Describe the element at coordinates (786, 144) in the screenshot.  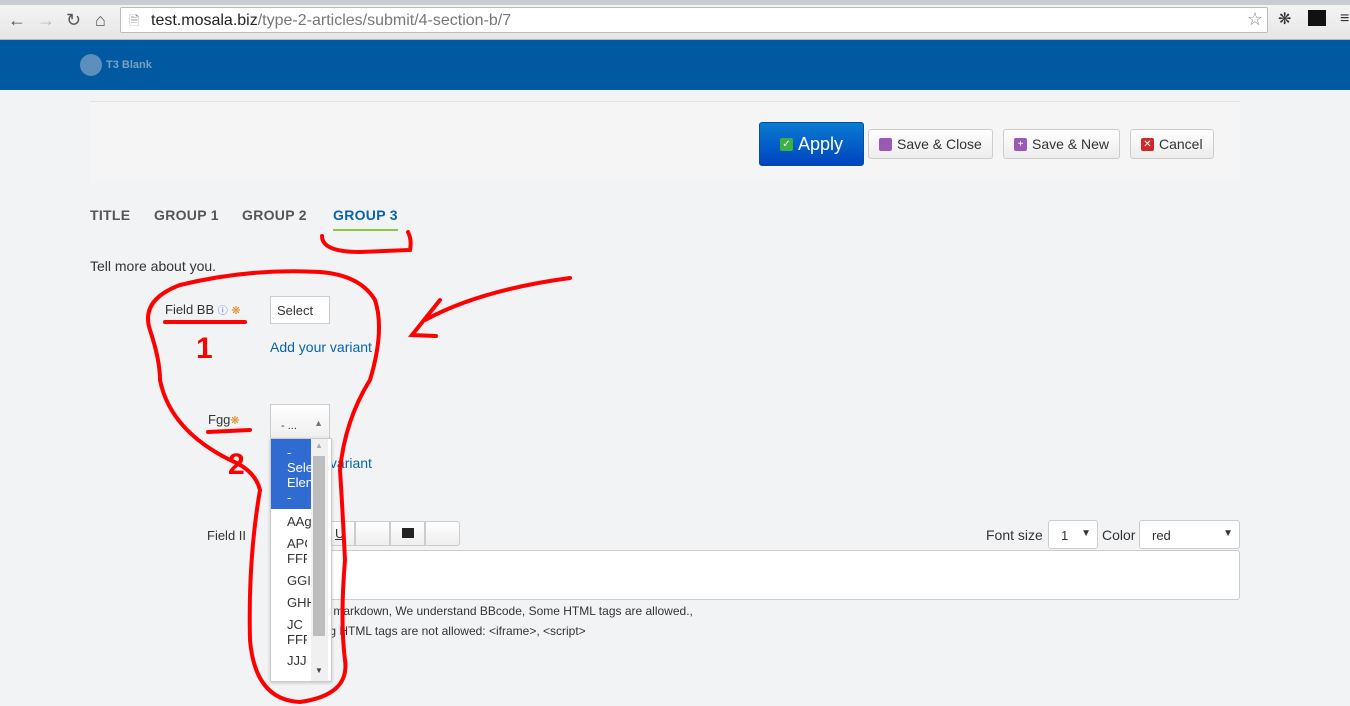
I see `check-icon: ✓` at that location.